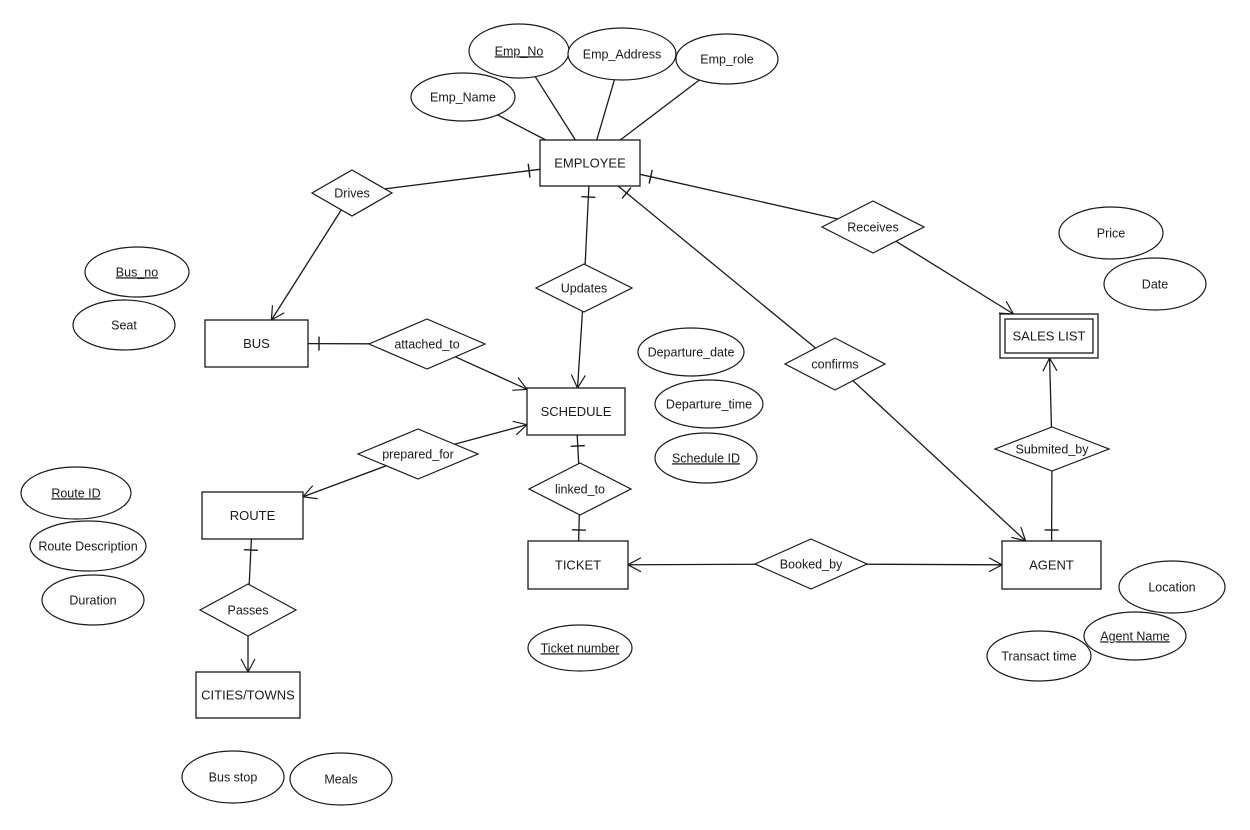  I want to click on relationship-label-booked_by: Booked_by, so click(811, 564).